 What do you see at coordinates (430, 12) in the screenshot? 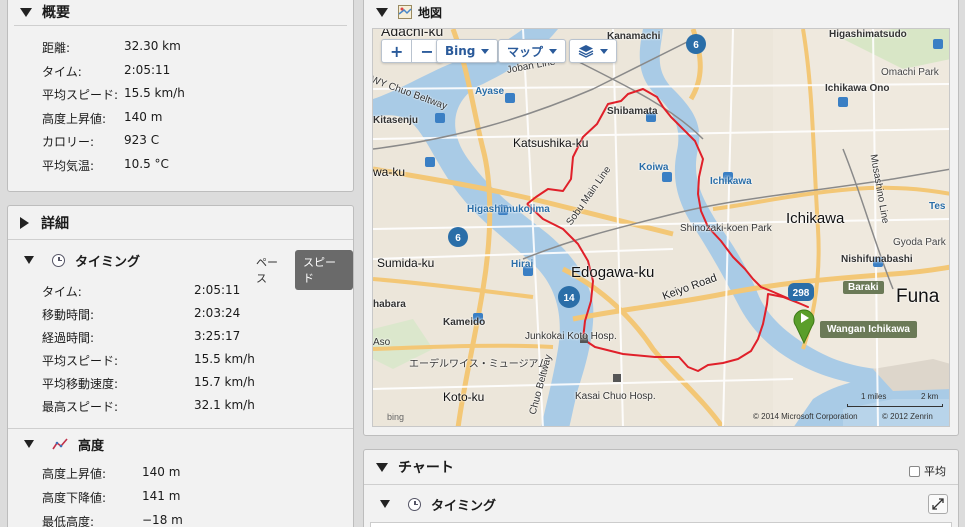
I see `map-title: 地図` at bounding box center [430, 12].